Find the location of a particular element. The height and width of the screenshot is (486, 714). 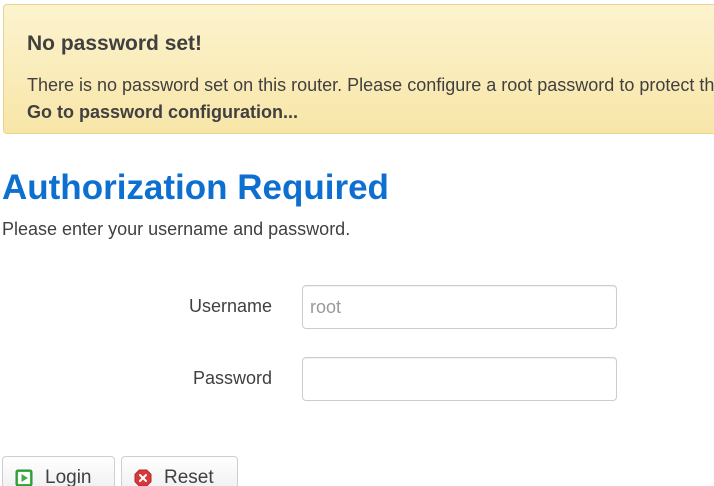

alert-title: No password set! is located at coordinates (115, 43).